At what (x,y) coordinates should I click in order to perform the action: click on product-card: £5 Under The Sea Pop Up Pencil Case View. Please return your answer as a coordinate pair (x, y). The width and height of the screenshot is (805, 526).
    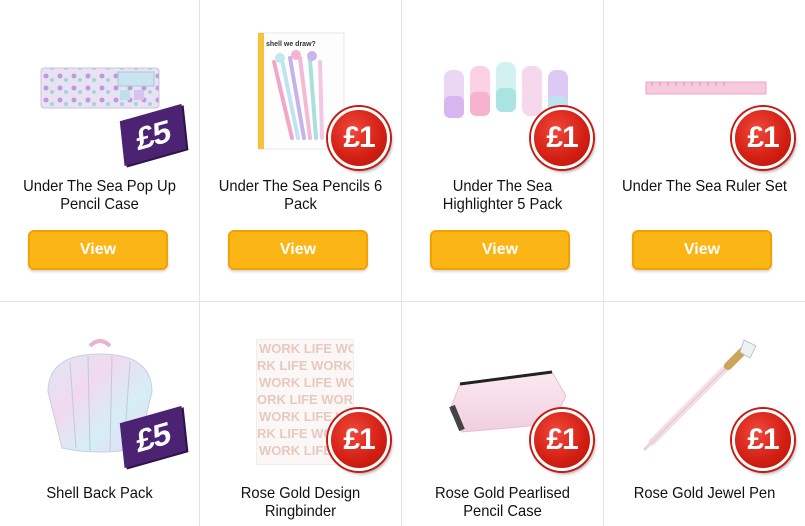
    Looking at the image, I should click on (100, 151).